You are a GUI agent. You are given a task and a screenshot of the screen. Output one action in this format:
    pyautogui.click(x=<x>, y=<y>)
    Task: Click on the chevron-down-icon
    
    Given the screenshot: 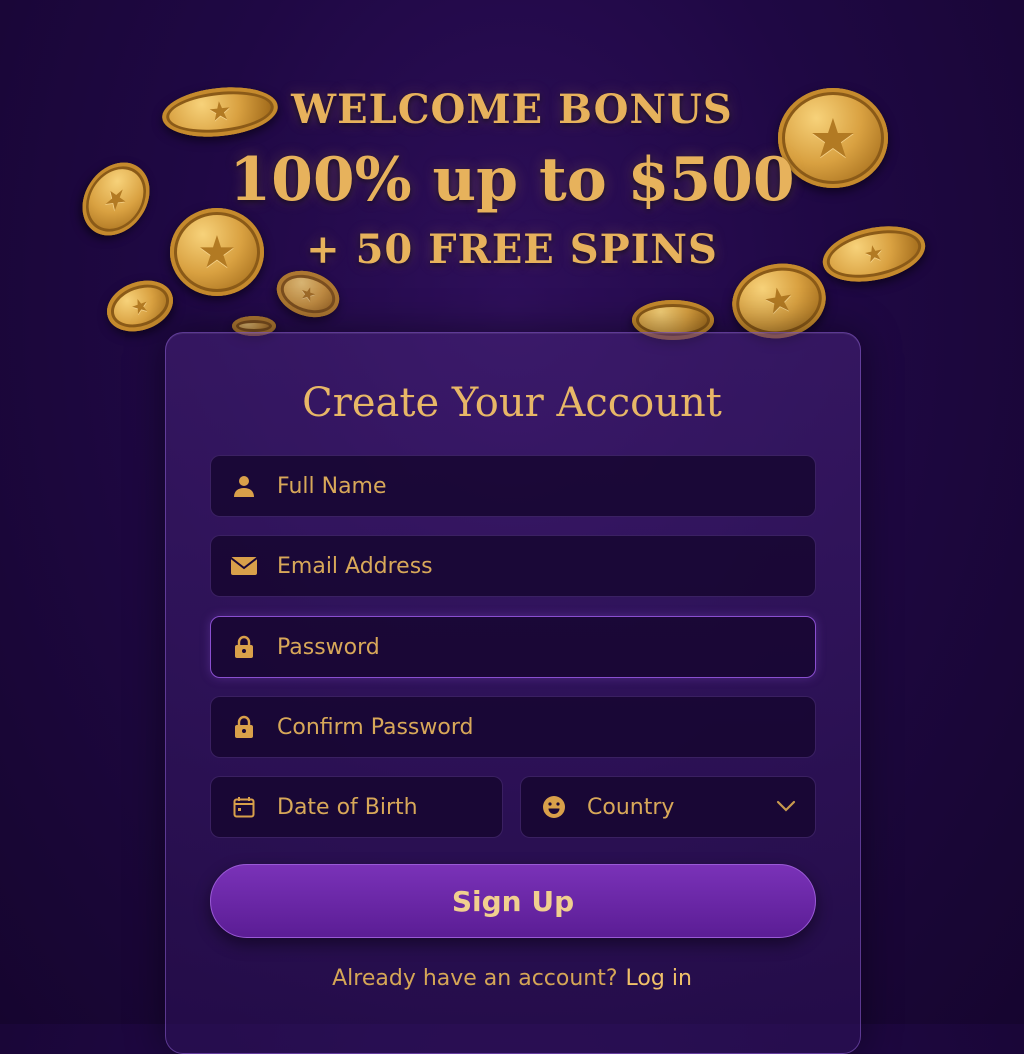 What is the action you would take?
    pyautogui.click(x=786, y=808)
    